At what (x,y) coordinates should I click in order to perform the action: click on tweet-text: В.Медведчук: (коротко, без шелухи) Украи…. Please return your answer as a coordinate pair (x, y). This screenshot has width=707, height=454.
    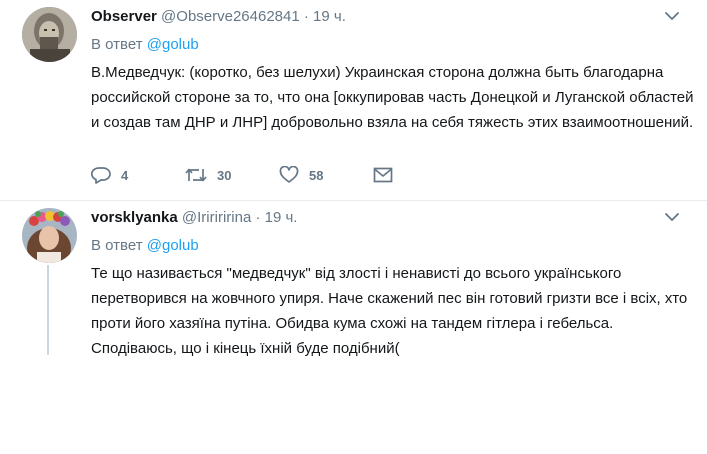
    Looking at the image, I should click on (392, 97).